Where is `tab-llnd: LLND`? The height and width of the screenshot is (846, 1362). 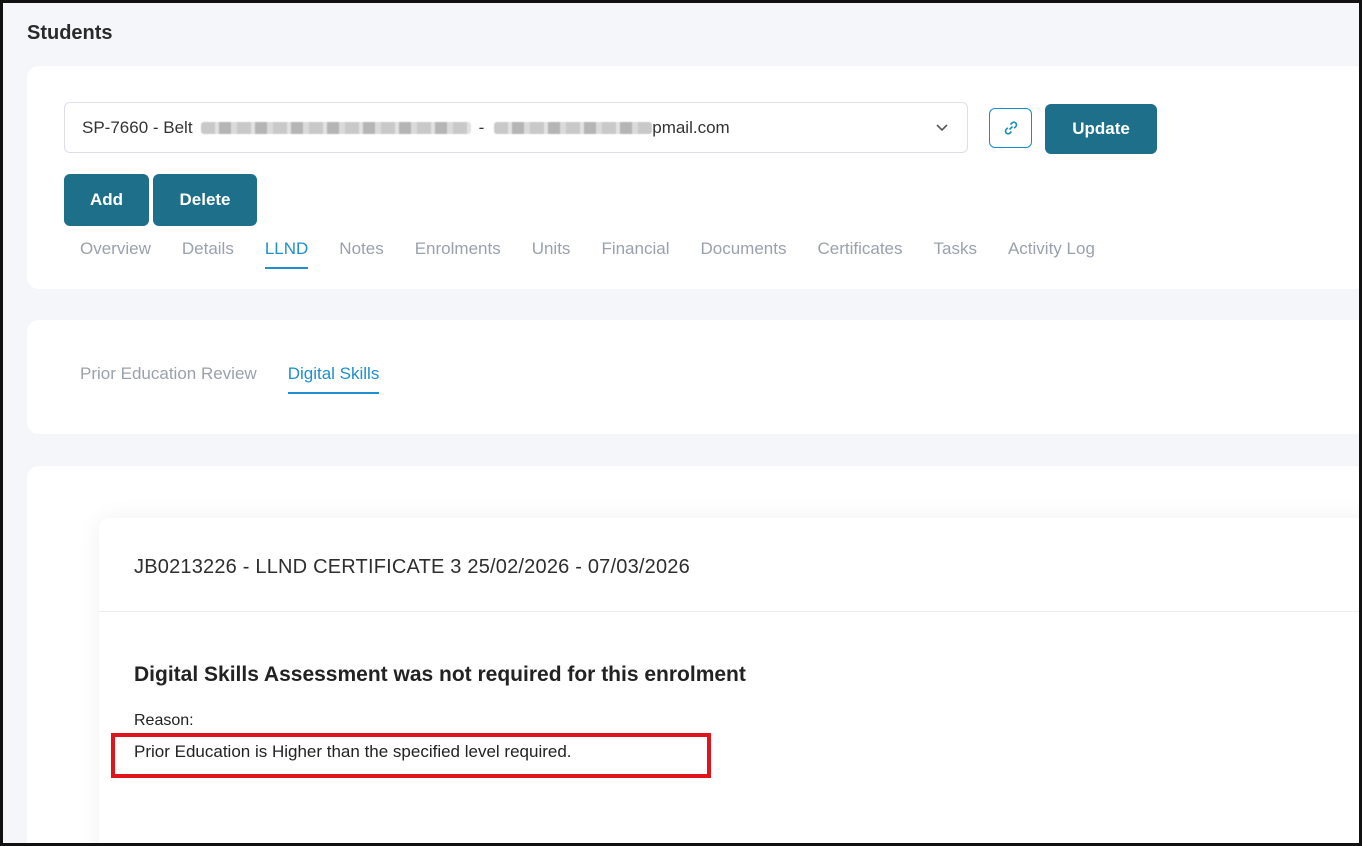
tab-llnd: LLND is located at coordinates (286, 254).